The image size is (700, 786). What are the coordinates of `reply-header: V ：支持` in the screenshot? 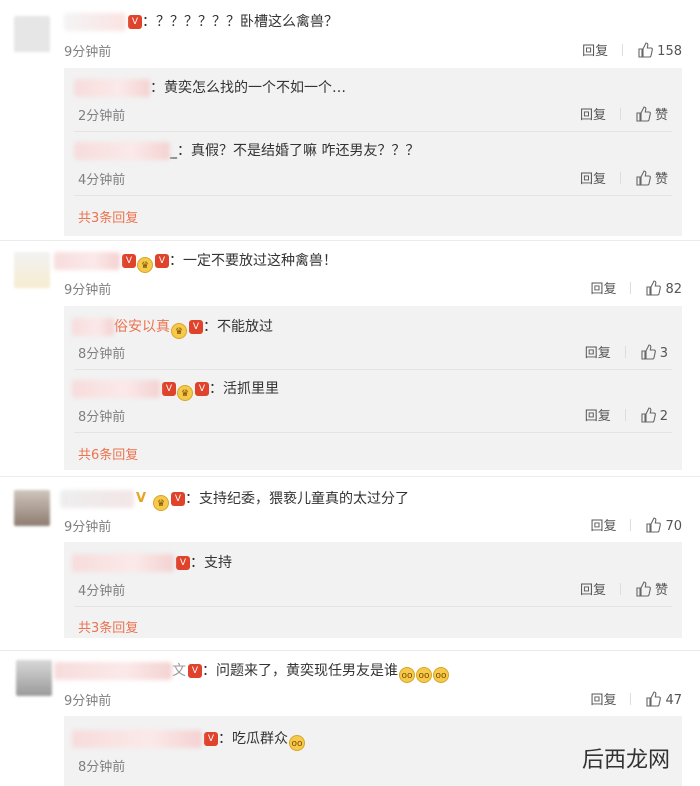 It's located at (152, 562).